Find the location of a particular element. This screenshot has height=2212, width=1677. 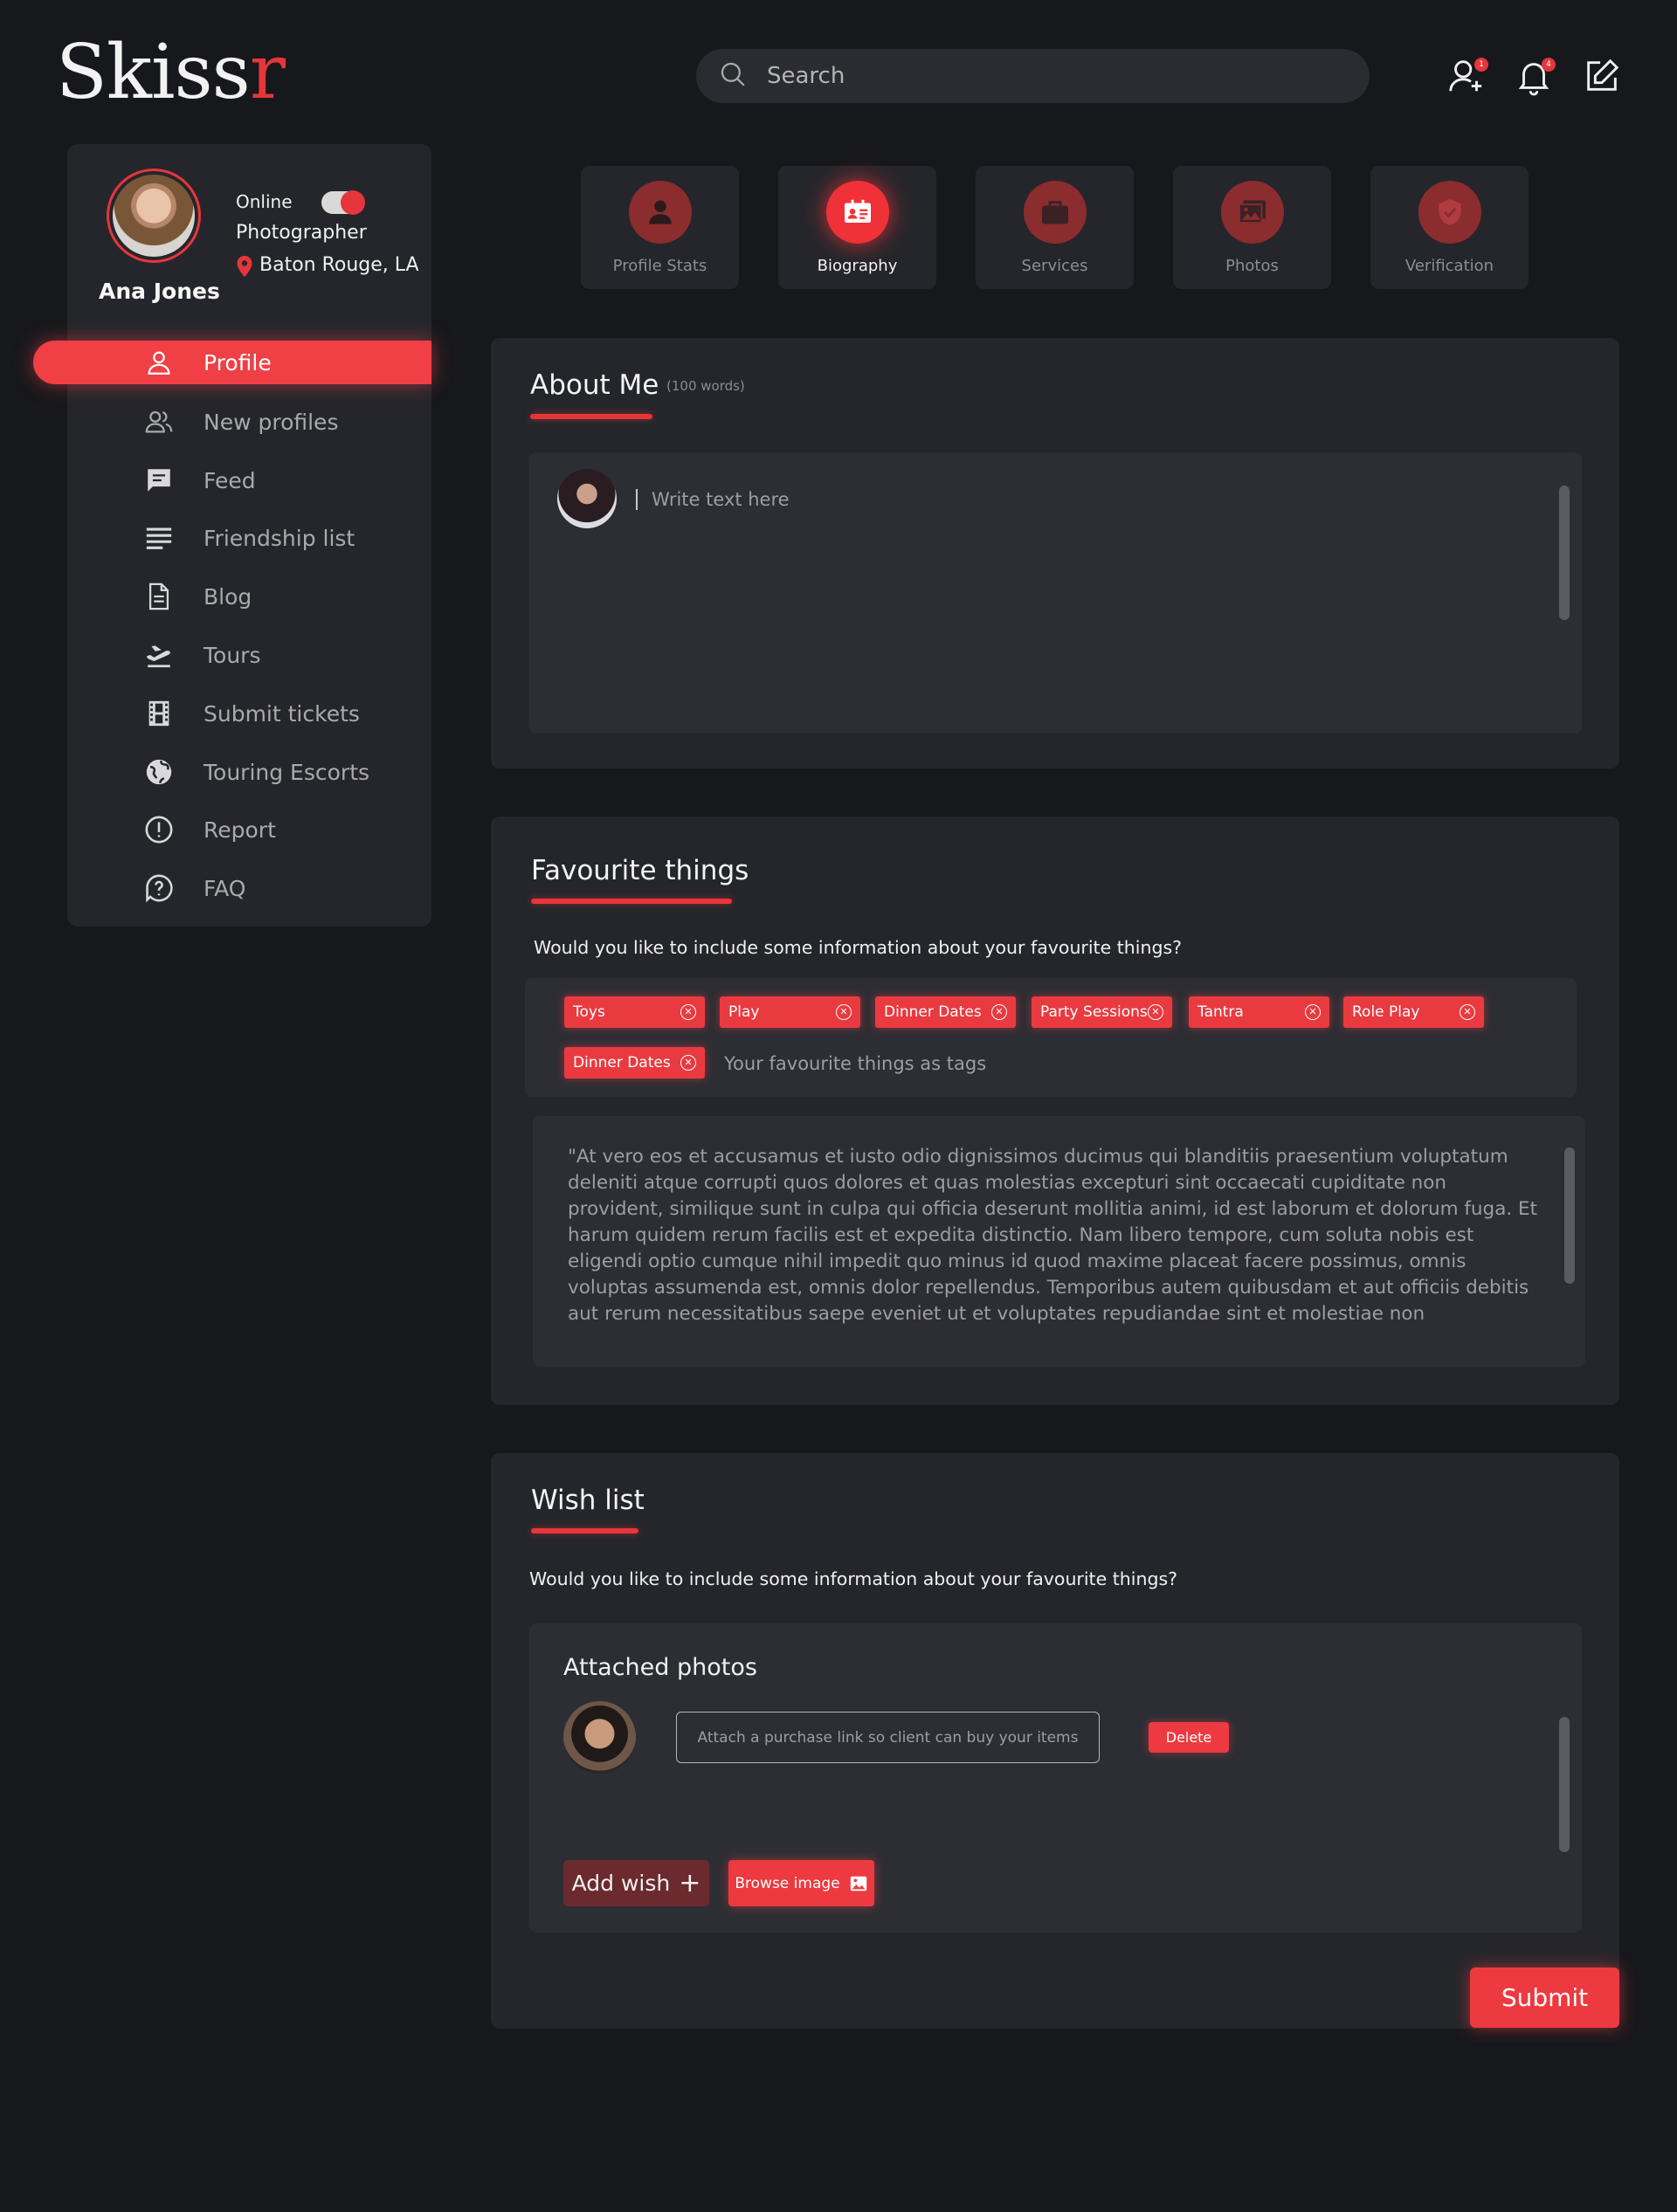

users-icon is located at coordinates (159, 422).